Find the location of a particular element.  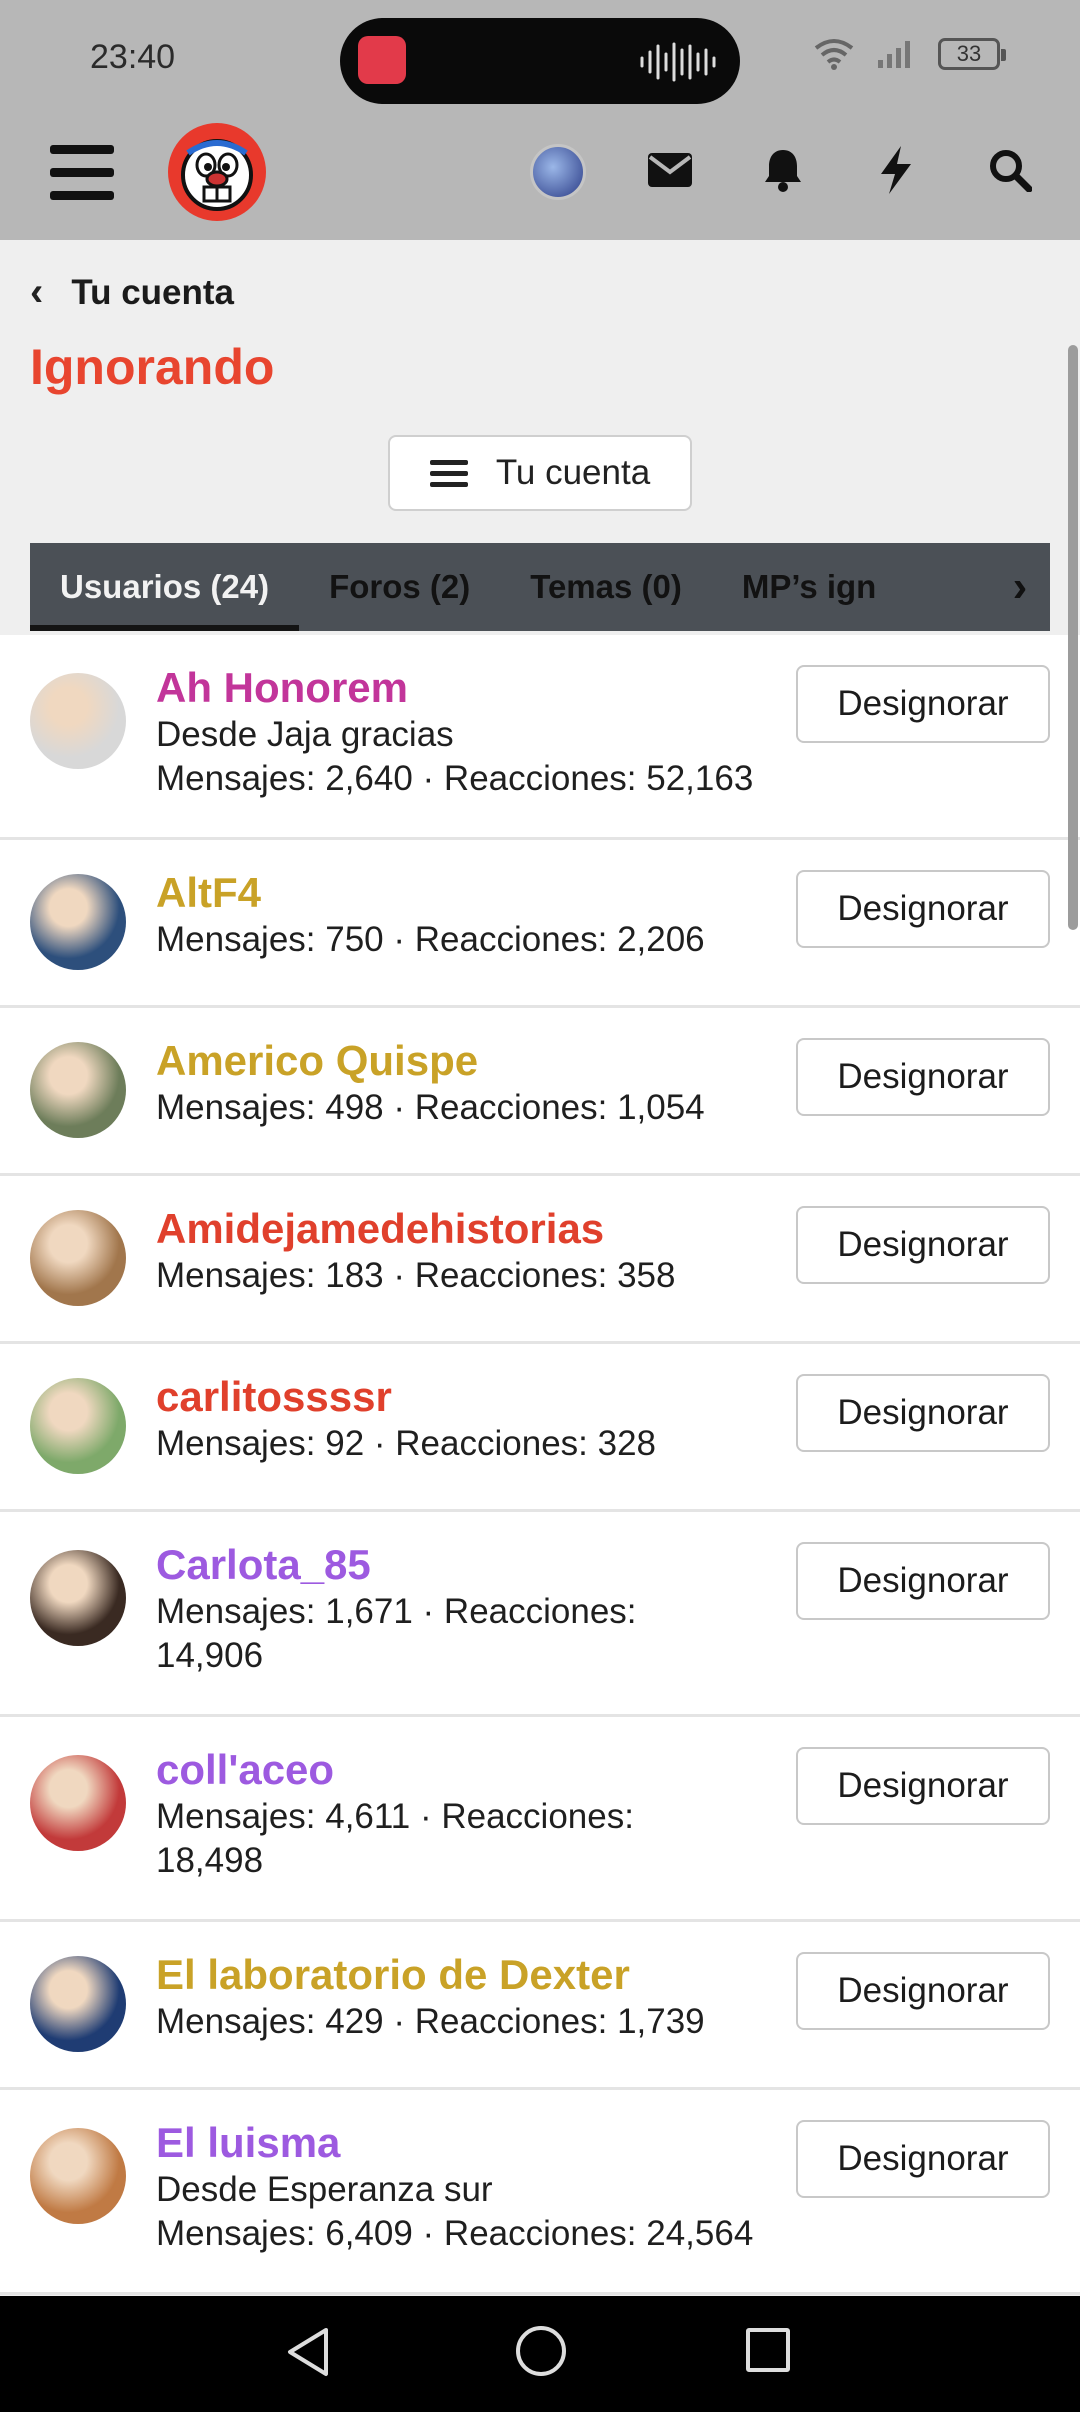

dynamic-island is located at coordinates (540, 61).